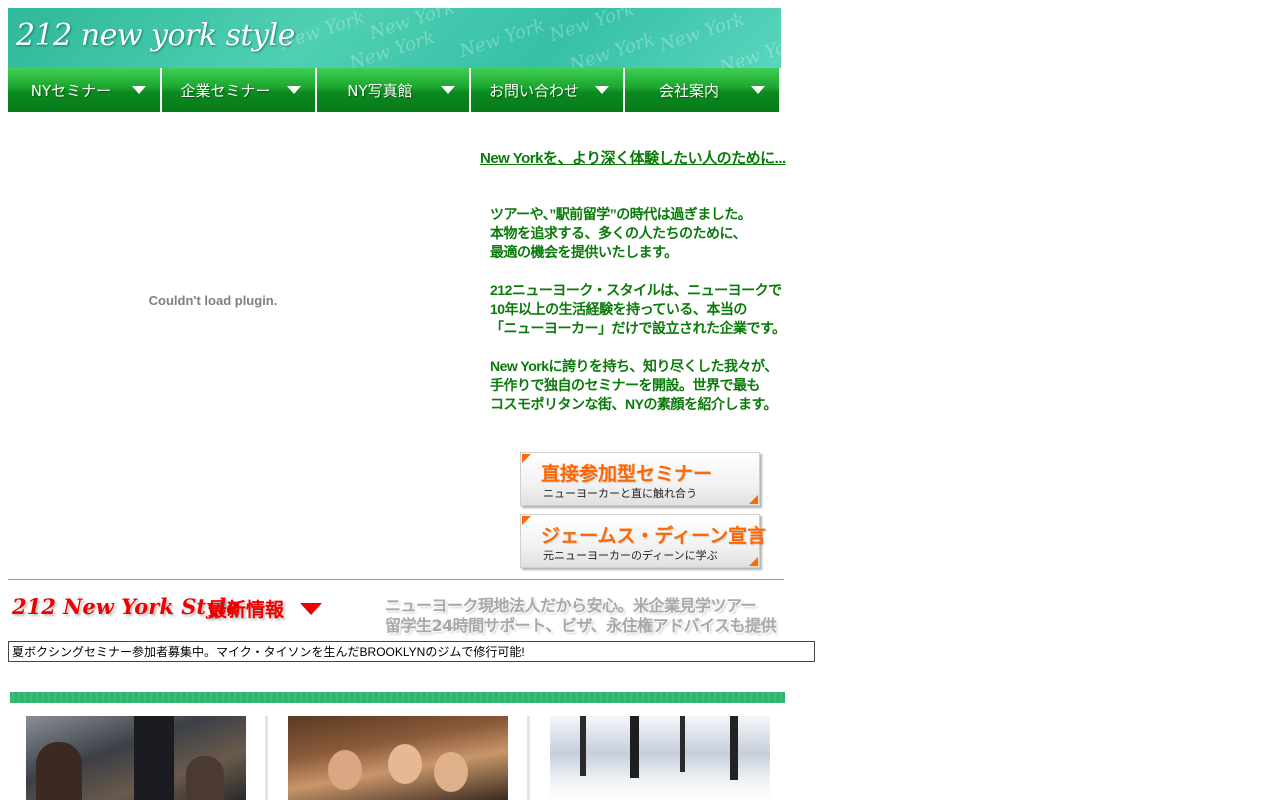 The width and height of the screenshot is (1280, 800). I want to click on intro-line: 最適の機会を提供いたします。, so click(584, 252).